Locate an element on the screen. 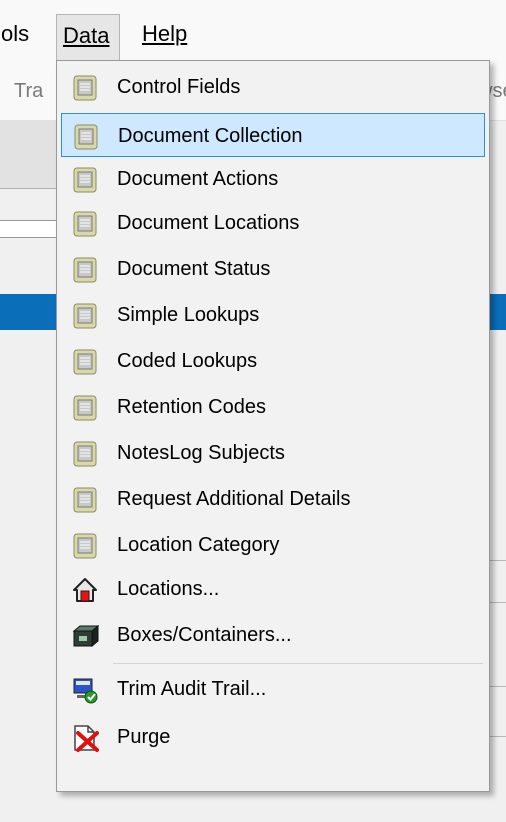  audit-icon is located at coordinates (85, 691).